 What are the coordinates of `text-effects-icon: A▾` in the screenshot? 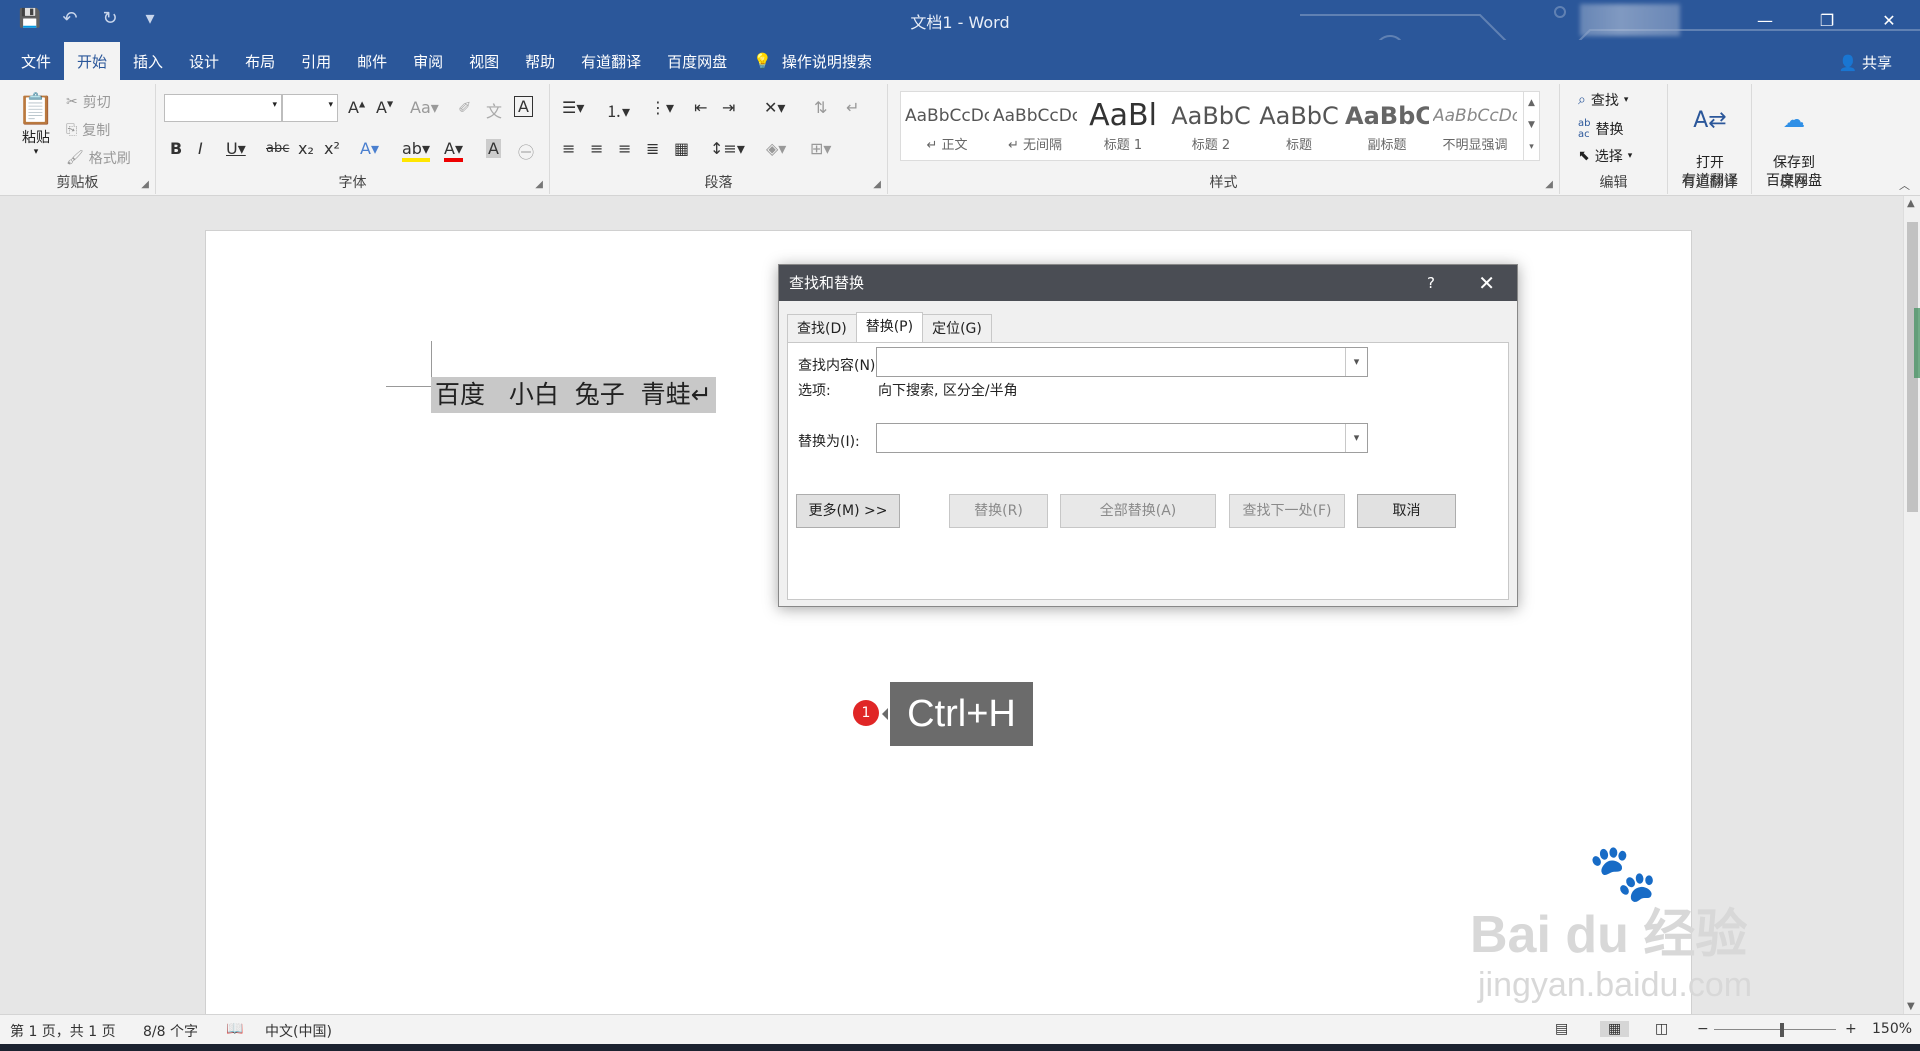 It's located at (369, 148).